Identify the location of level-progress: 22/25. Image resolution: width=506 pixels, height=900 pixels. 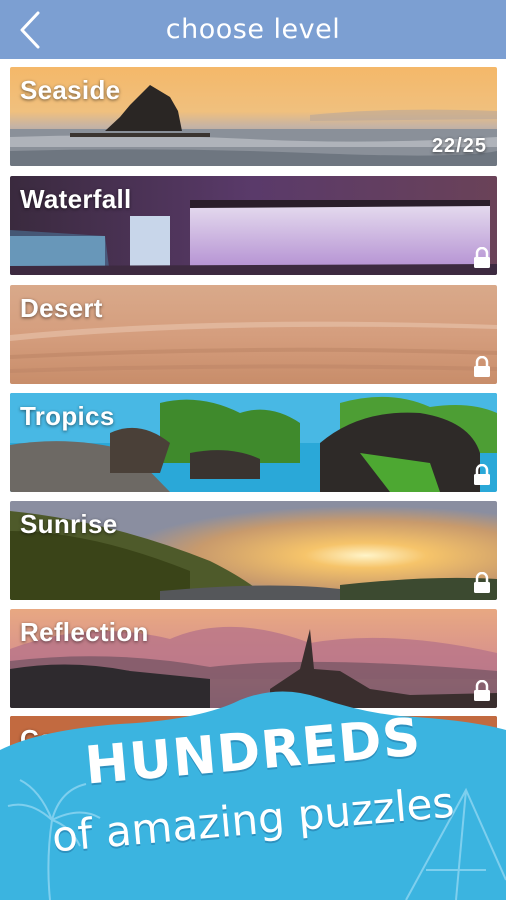
(459, 146).